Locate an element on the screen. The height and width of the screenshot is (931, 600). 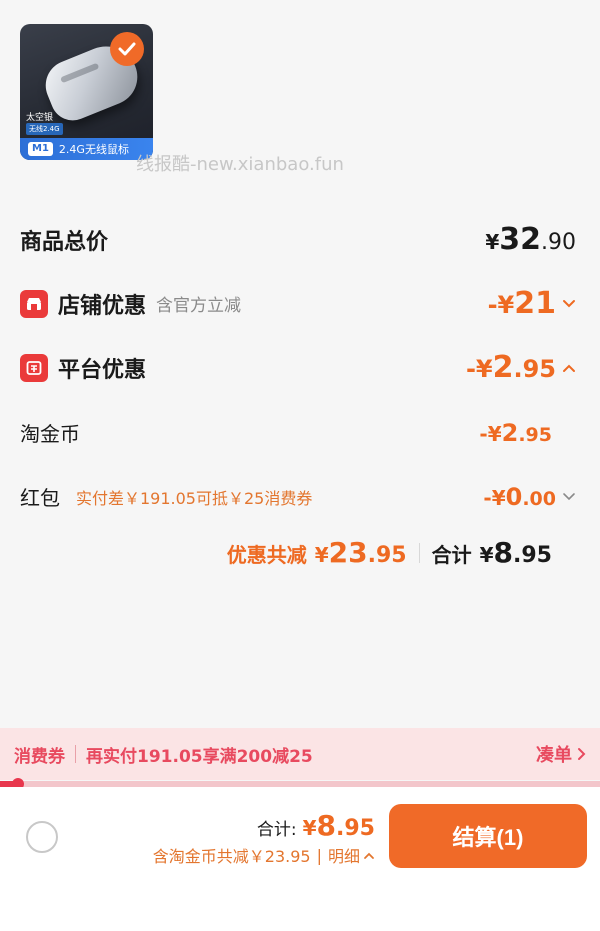
detail-link-label: 明细 is located at coordinates (343, 856).